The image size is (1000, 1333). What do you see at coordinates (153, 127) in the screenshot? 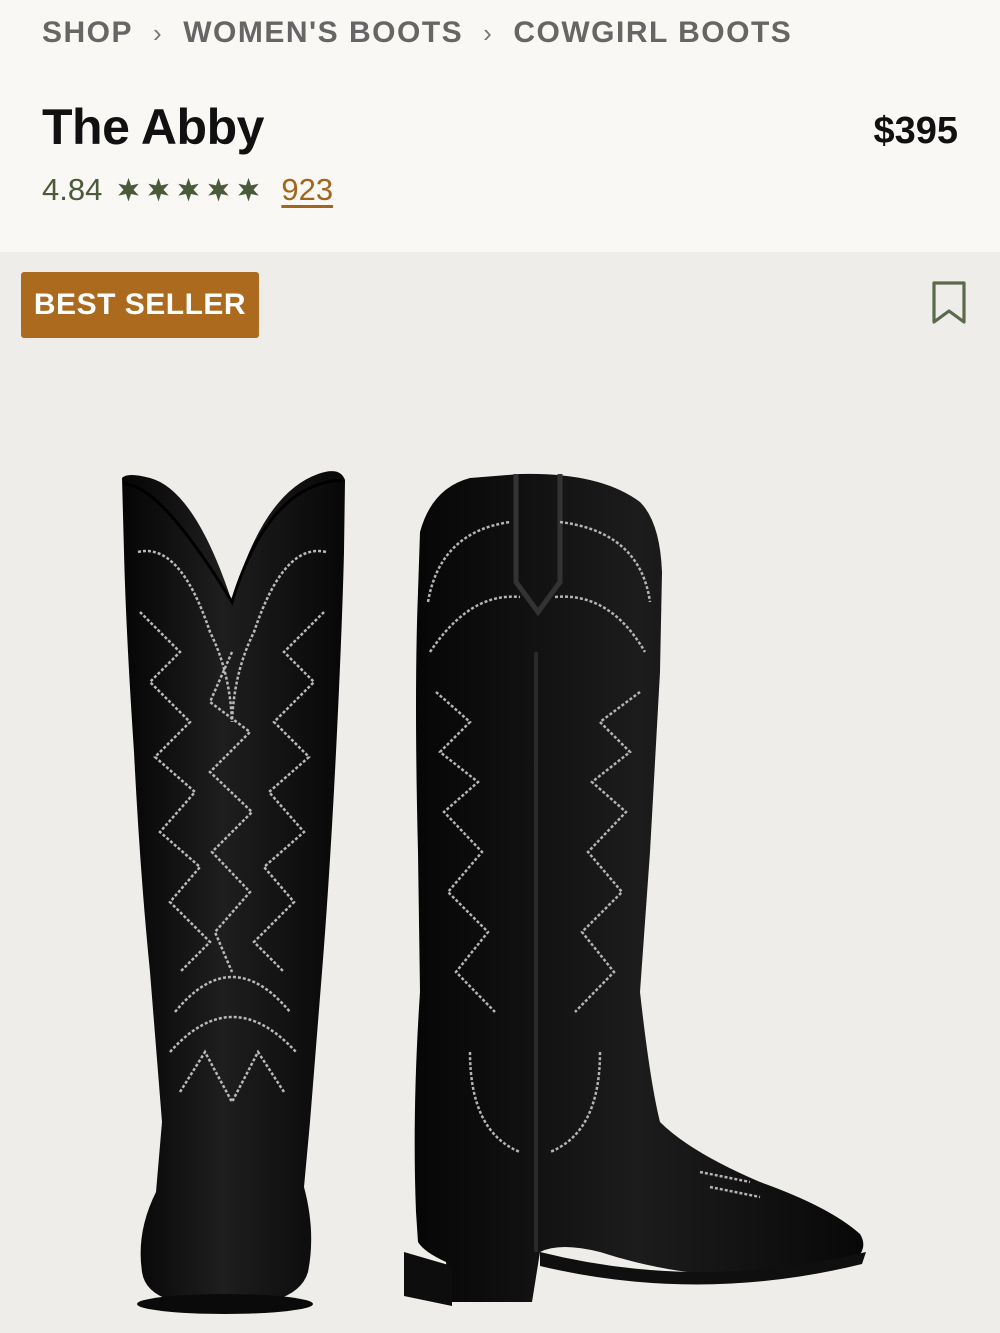
I see `product-title: The Abby` at bounding box center [153, 127].